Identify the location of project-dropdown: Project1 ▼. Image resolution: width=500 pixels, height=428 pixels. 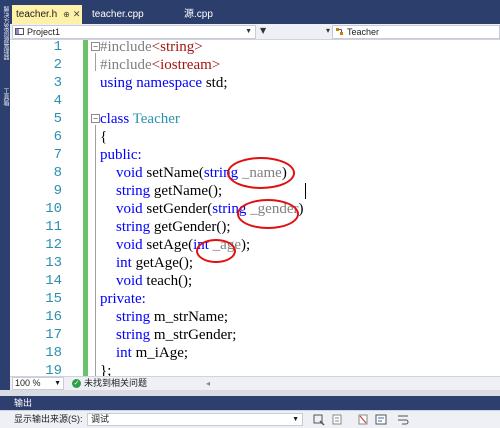
(134, 32).